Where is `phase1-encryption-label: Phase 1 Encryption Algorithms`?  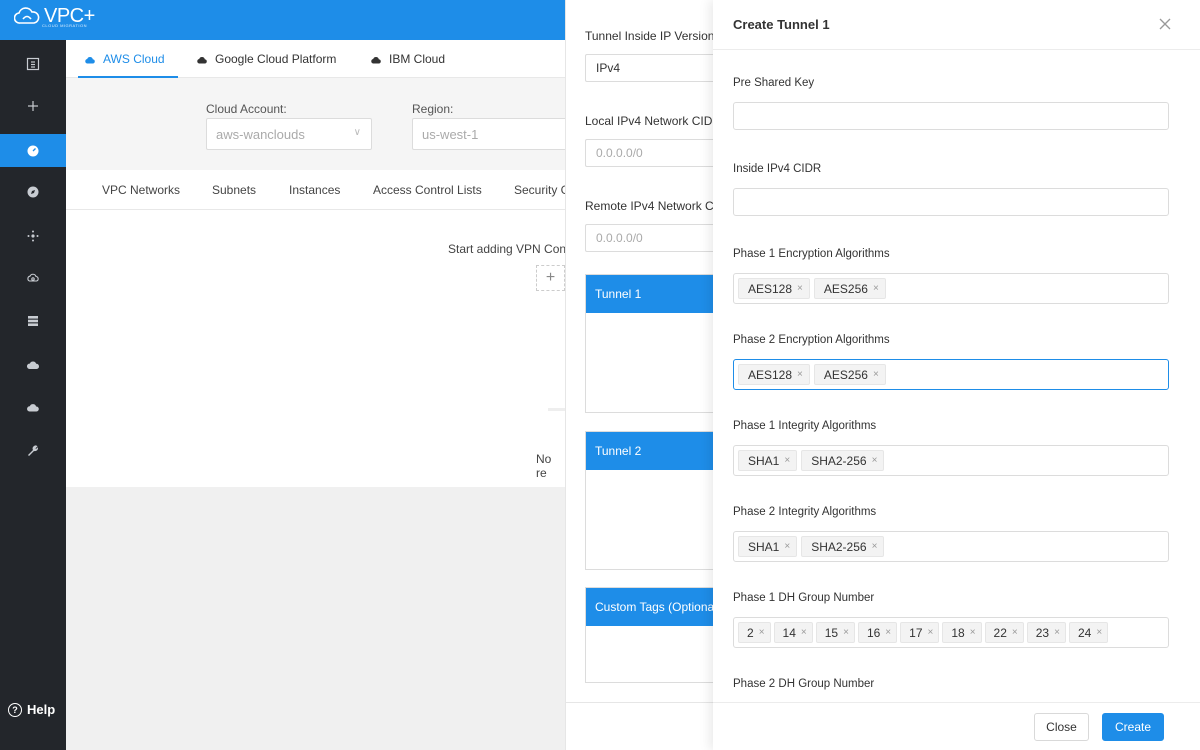 phase1-encryption-label: Phase 1 Encryption Algorithms is located at coordinates (811, 254).